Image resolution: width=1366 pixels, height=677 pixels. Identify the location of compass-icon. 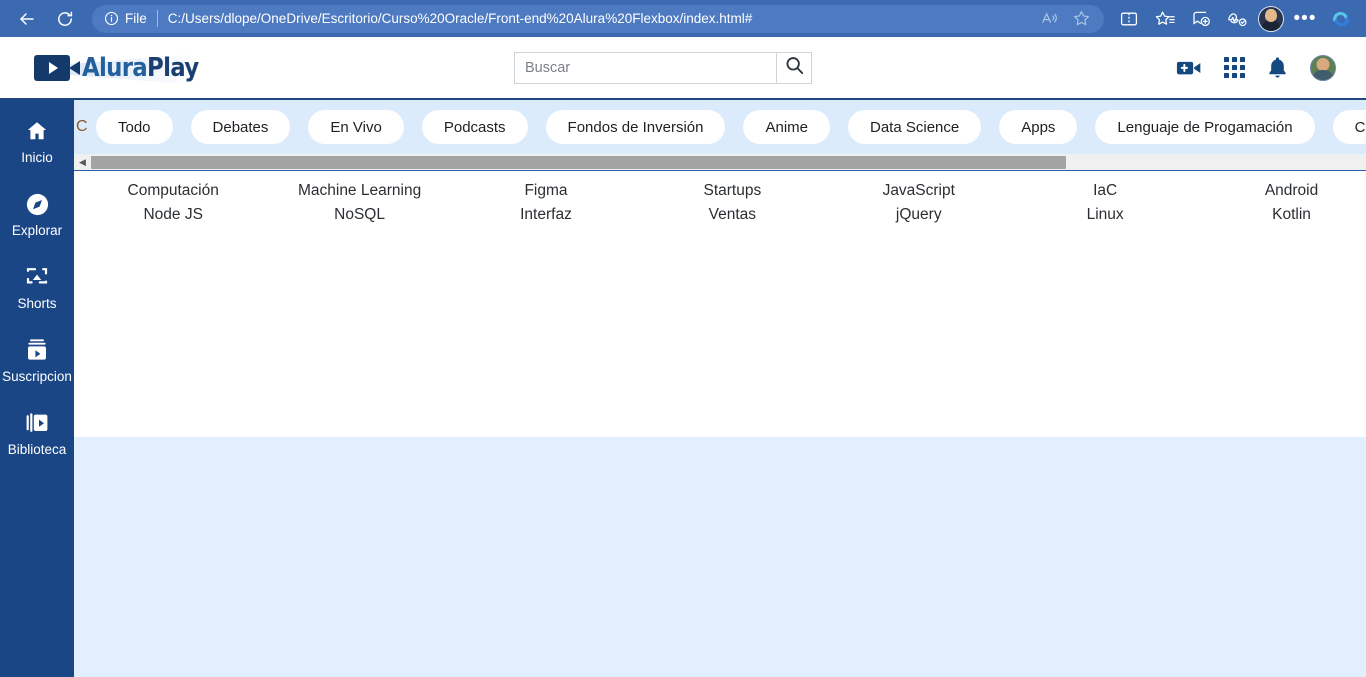
(37, 204).